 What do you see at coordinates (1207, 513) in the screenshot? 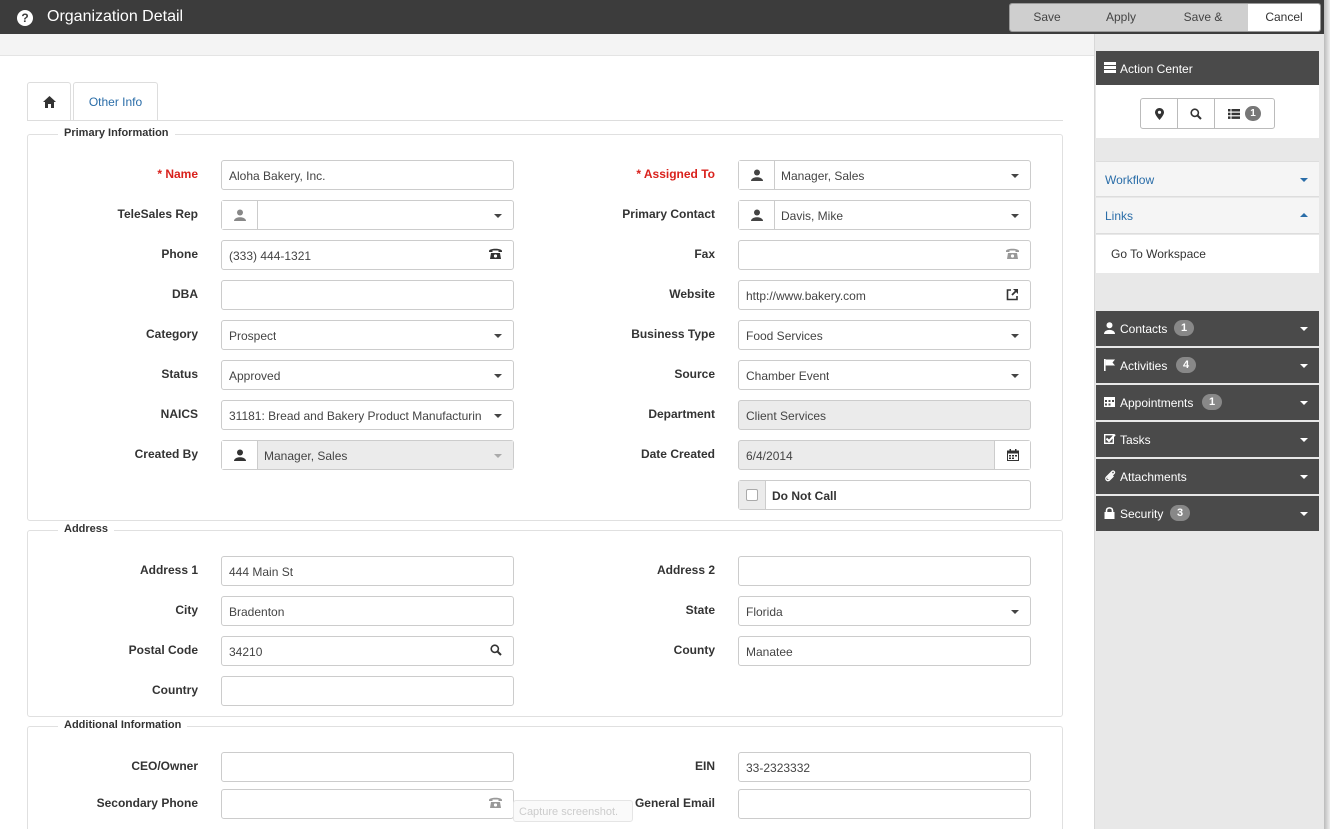
I see `security-panel: Security 3` at bounding box center [1207, 513].